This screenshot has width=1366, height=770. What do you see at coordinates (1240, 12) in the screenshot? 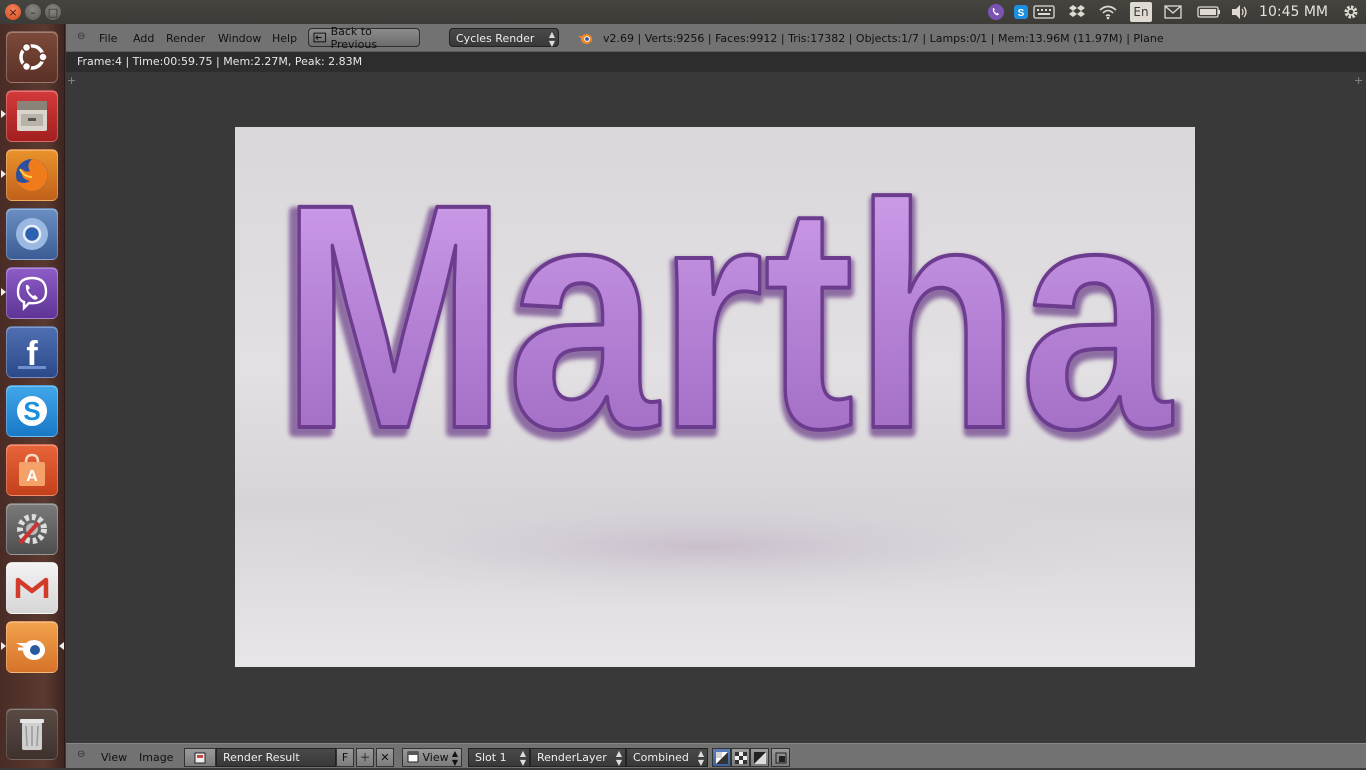
I see `volume-icon` at bounding box center [1240, 12].